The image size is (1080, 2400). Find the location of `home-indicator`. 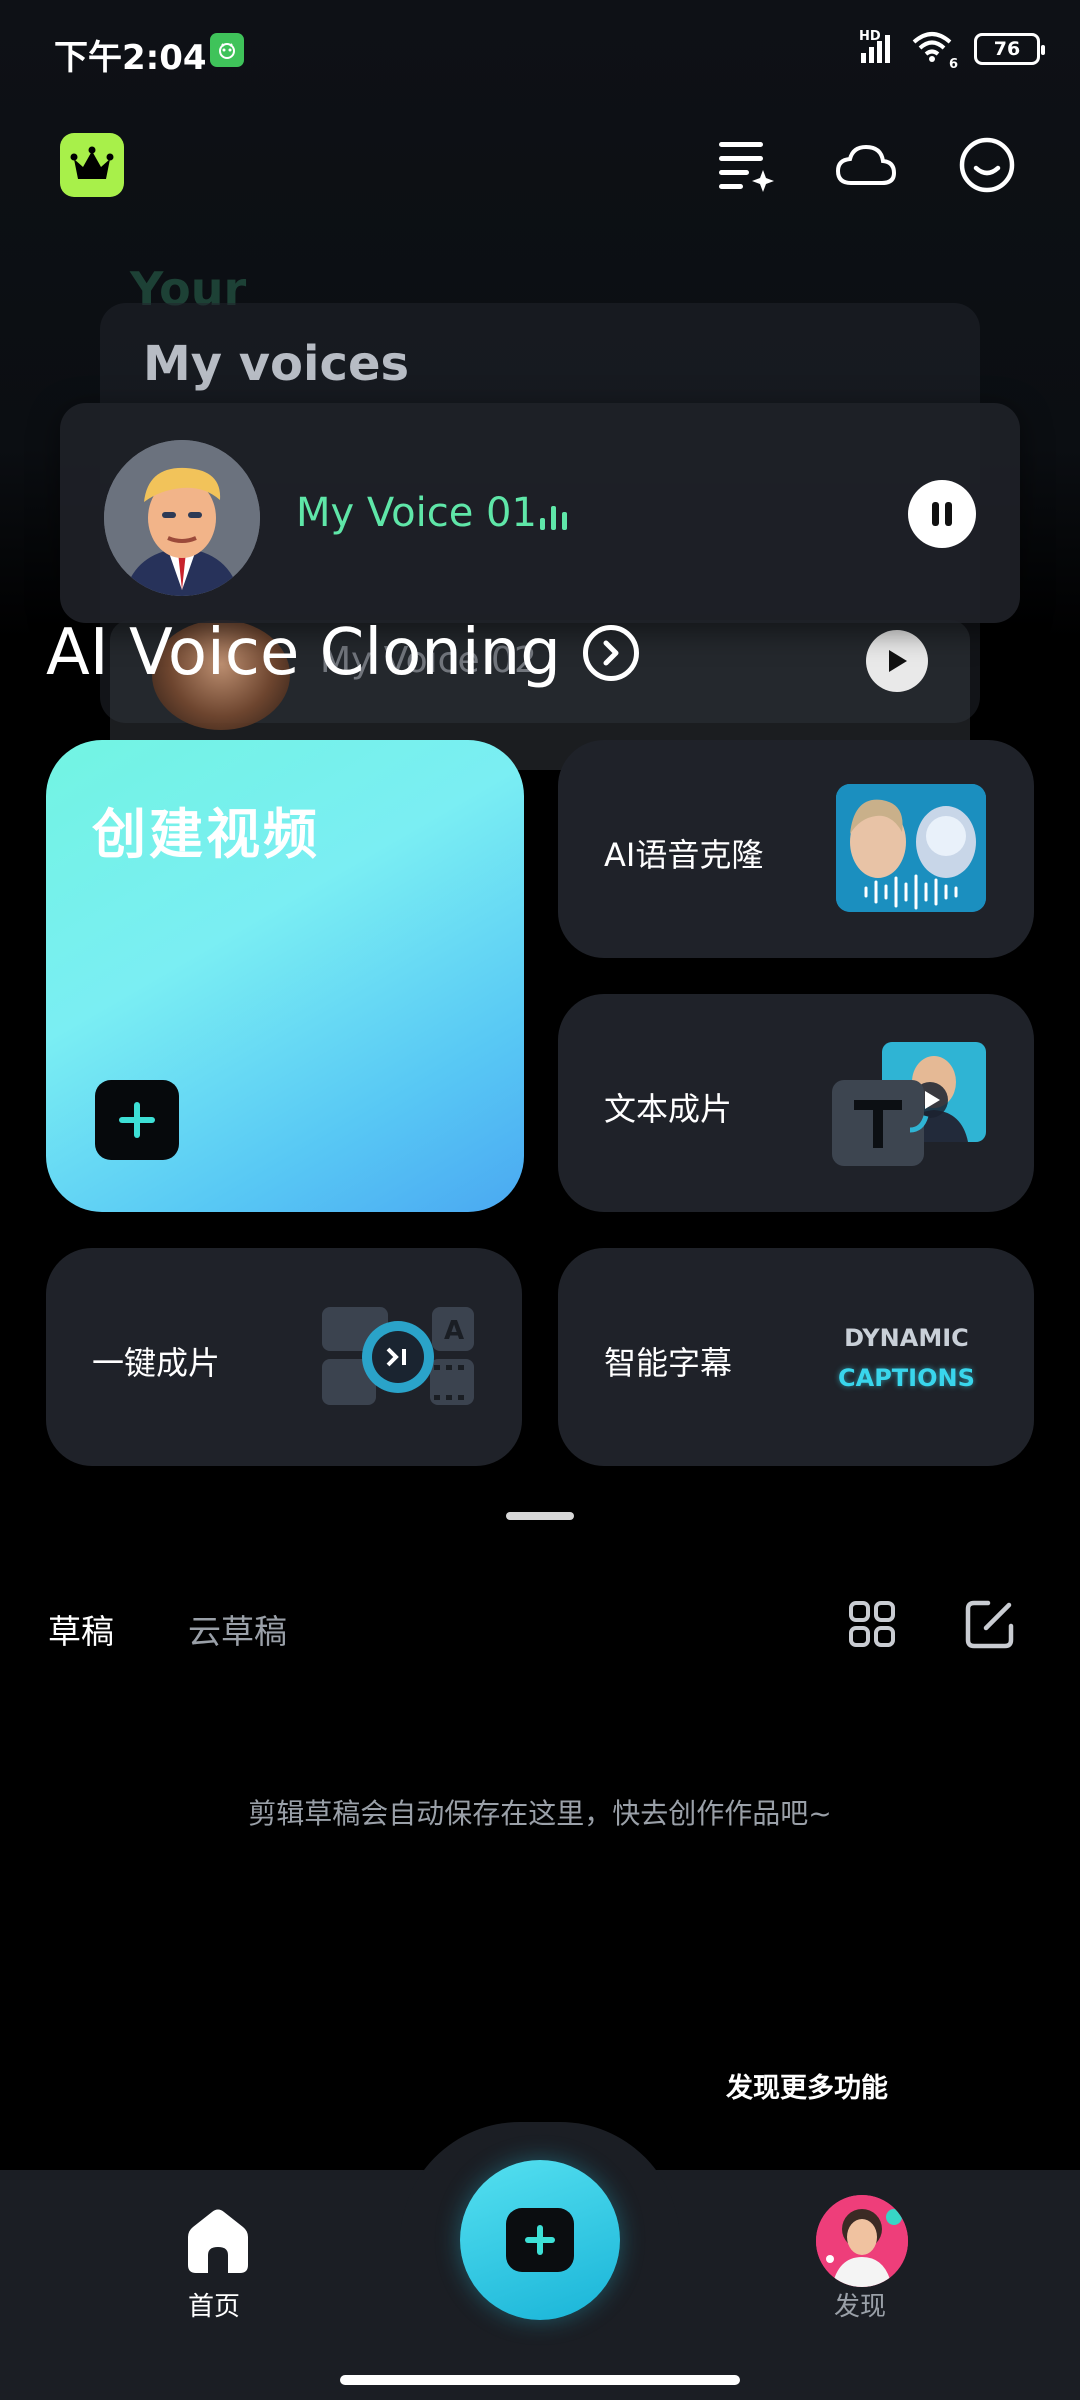

home-indicator is located at coordinates (540, 2380).